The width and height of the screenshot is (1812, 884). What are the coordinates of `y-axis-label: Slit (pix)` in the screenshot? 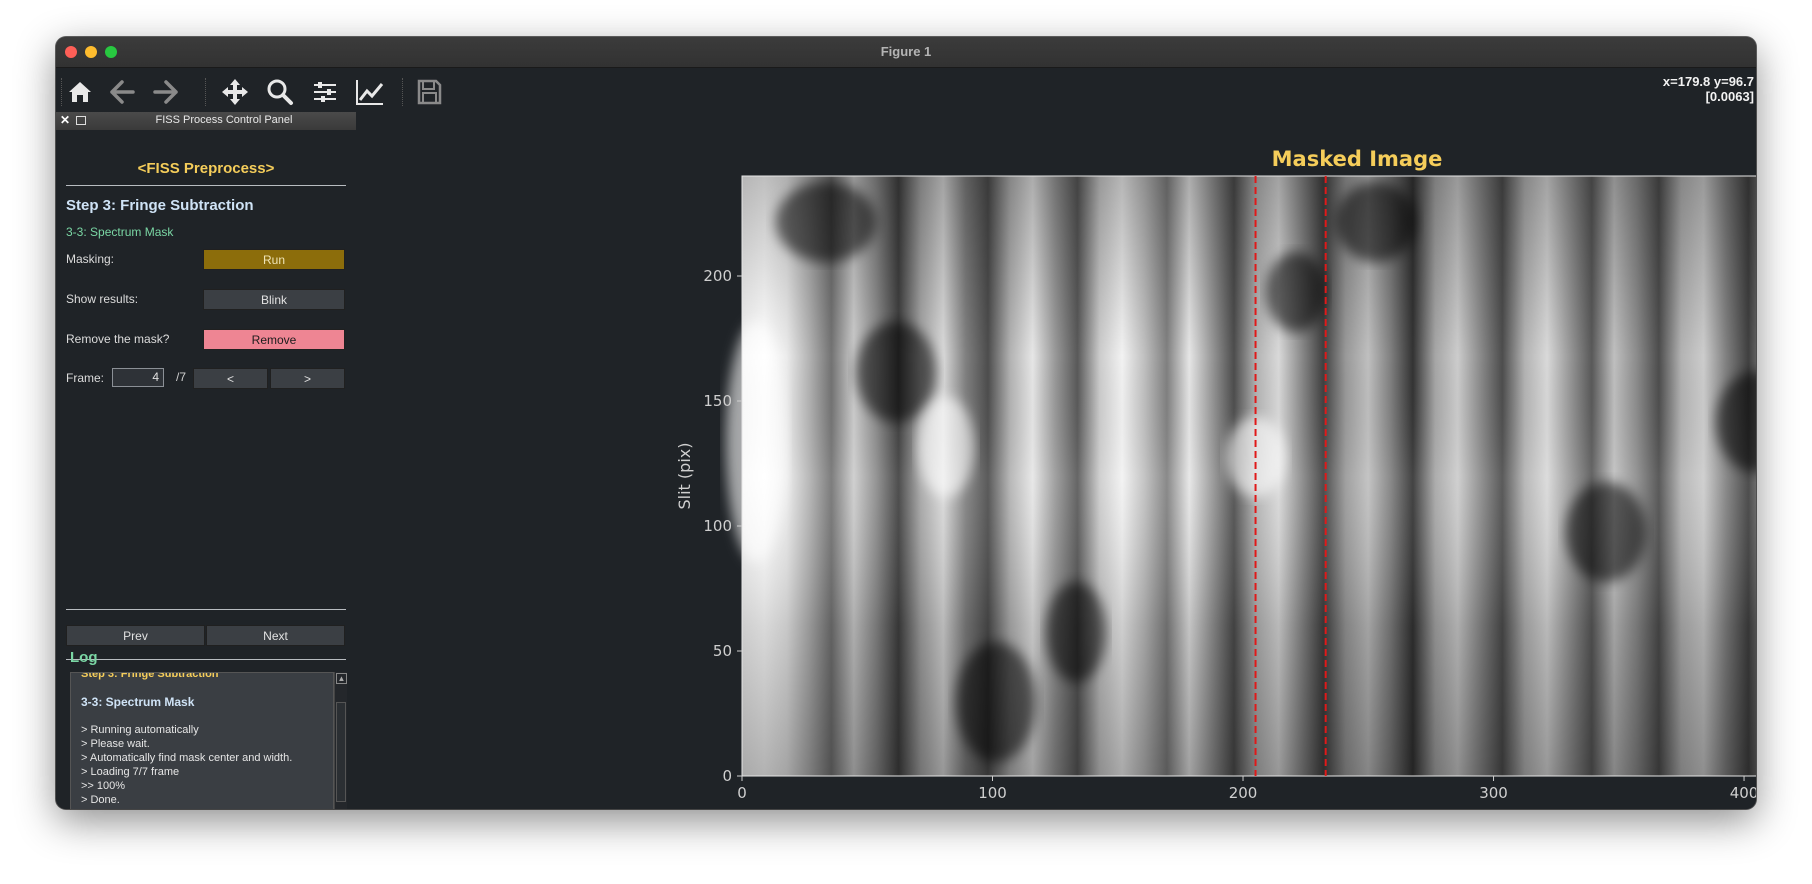 It's located at (684, 476).